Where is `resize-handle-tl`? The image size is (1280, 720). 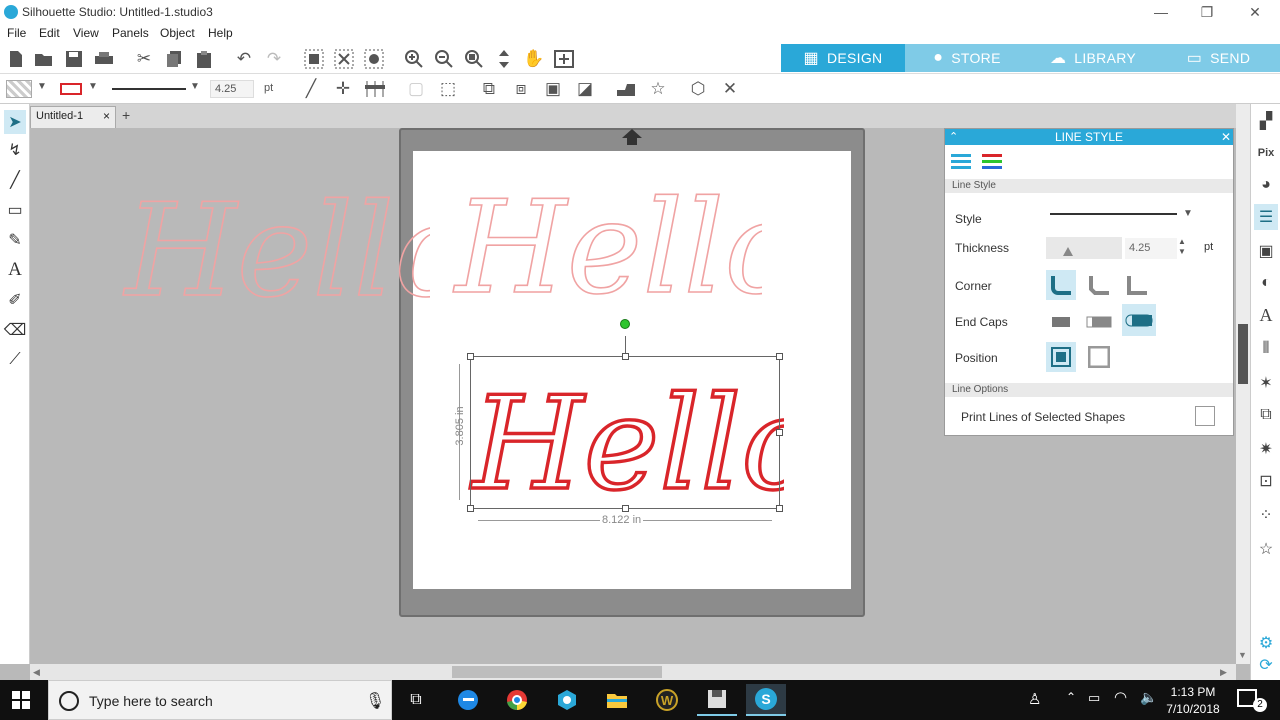
resize-handle-tl is located at coordinates (470, 356).